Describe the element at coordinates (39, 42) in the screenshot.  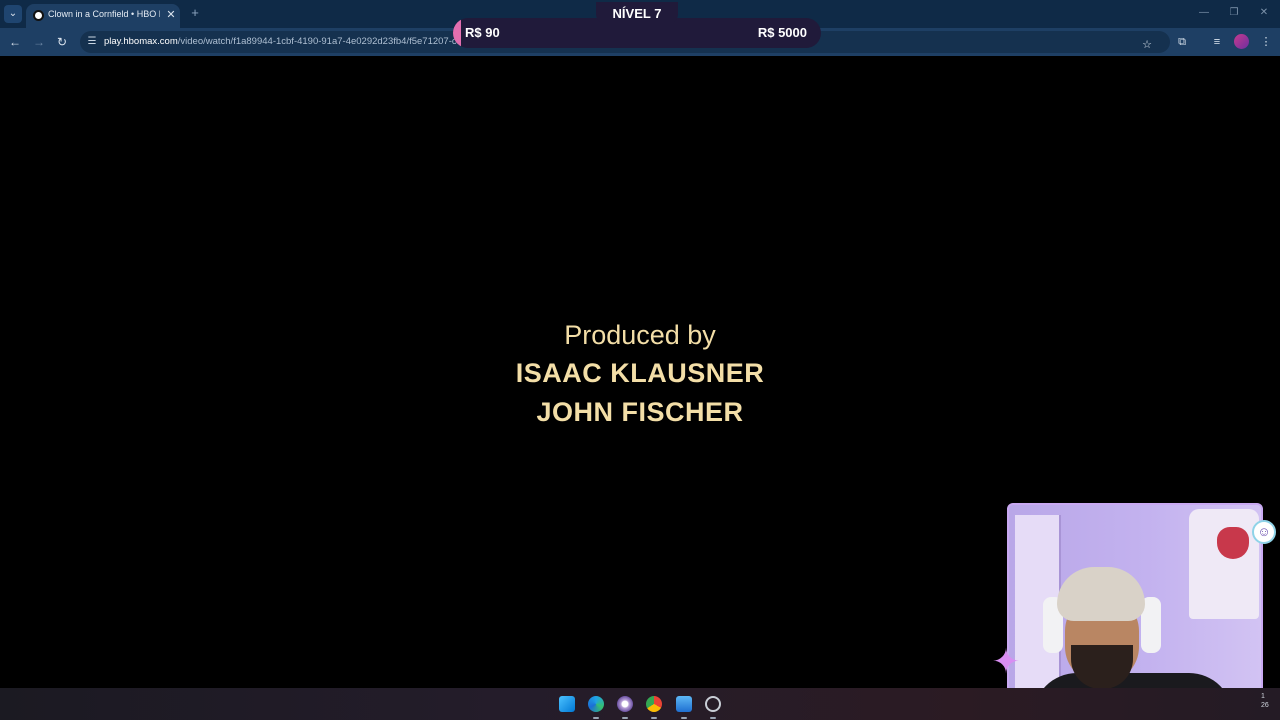
I see `arrow-right-icon: →` at that location.